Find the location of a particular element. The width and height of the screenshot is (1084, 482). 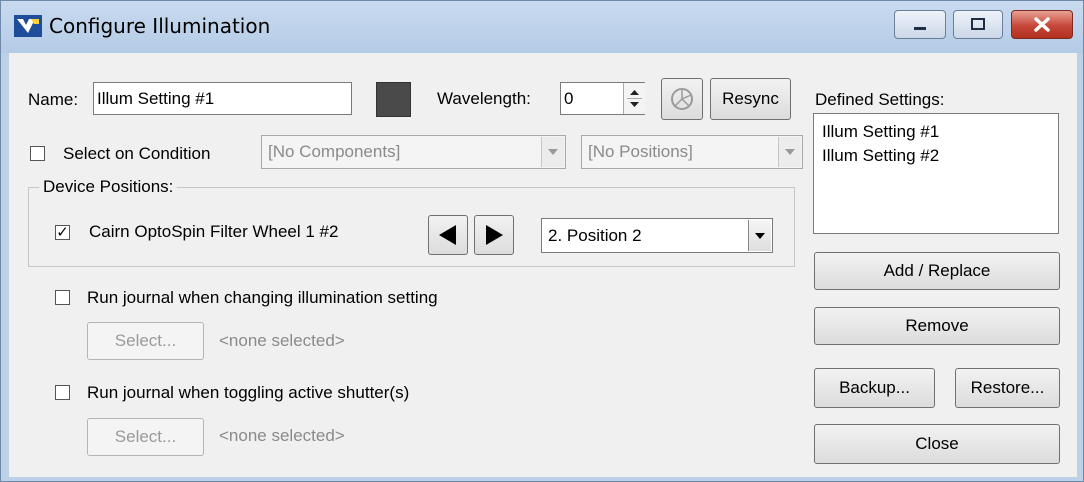

name-label: Name: is located at coordinates (53, 99).